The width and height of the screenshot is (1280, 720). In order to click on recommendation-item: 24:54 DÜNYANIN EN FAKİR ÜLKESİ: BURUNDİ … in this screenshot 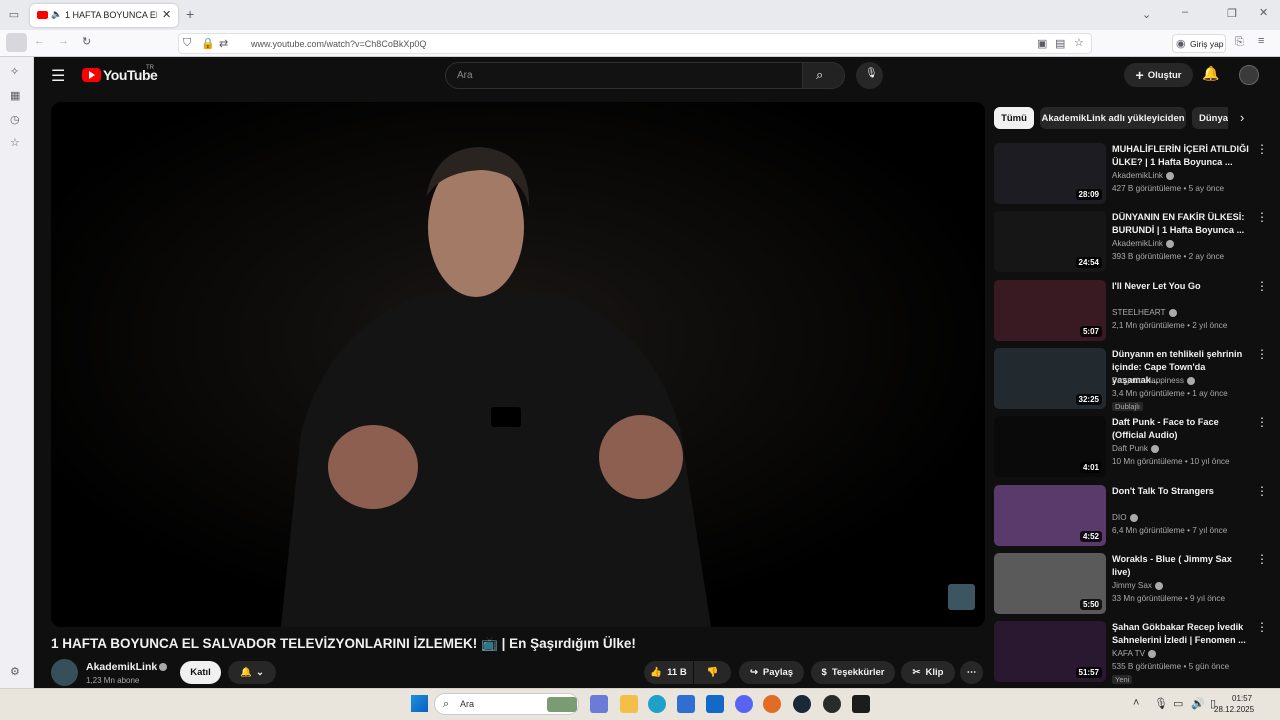, I will do `click(1131, 242)`.